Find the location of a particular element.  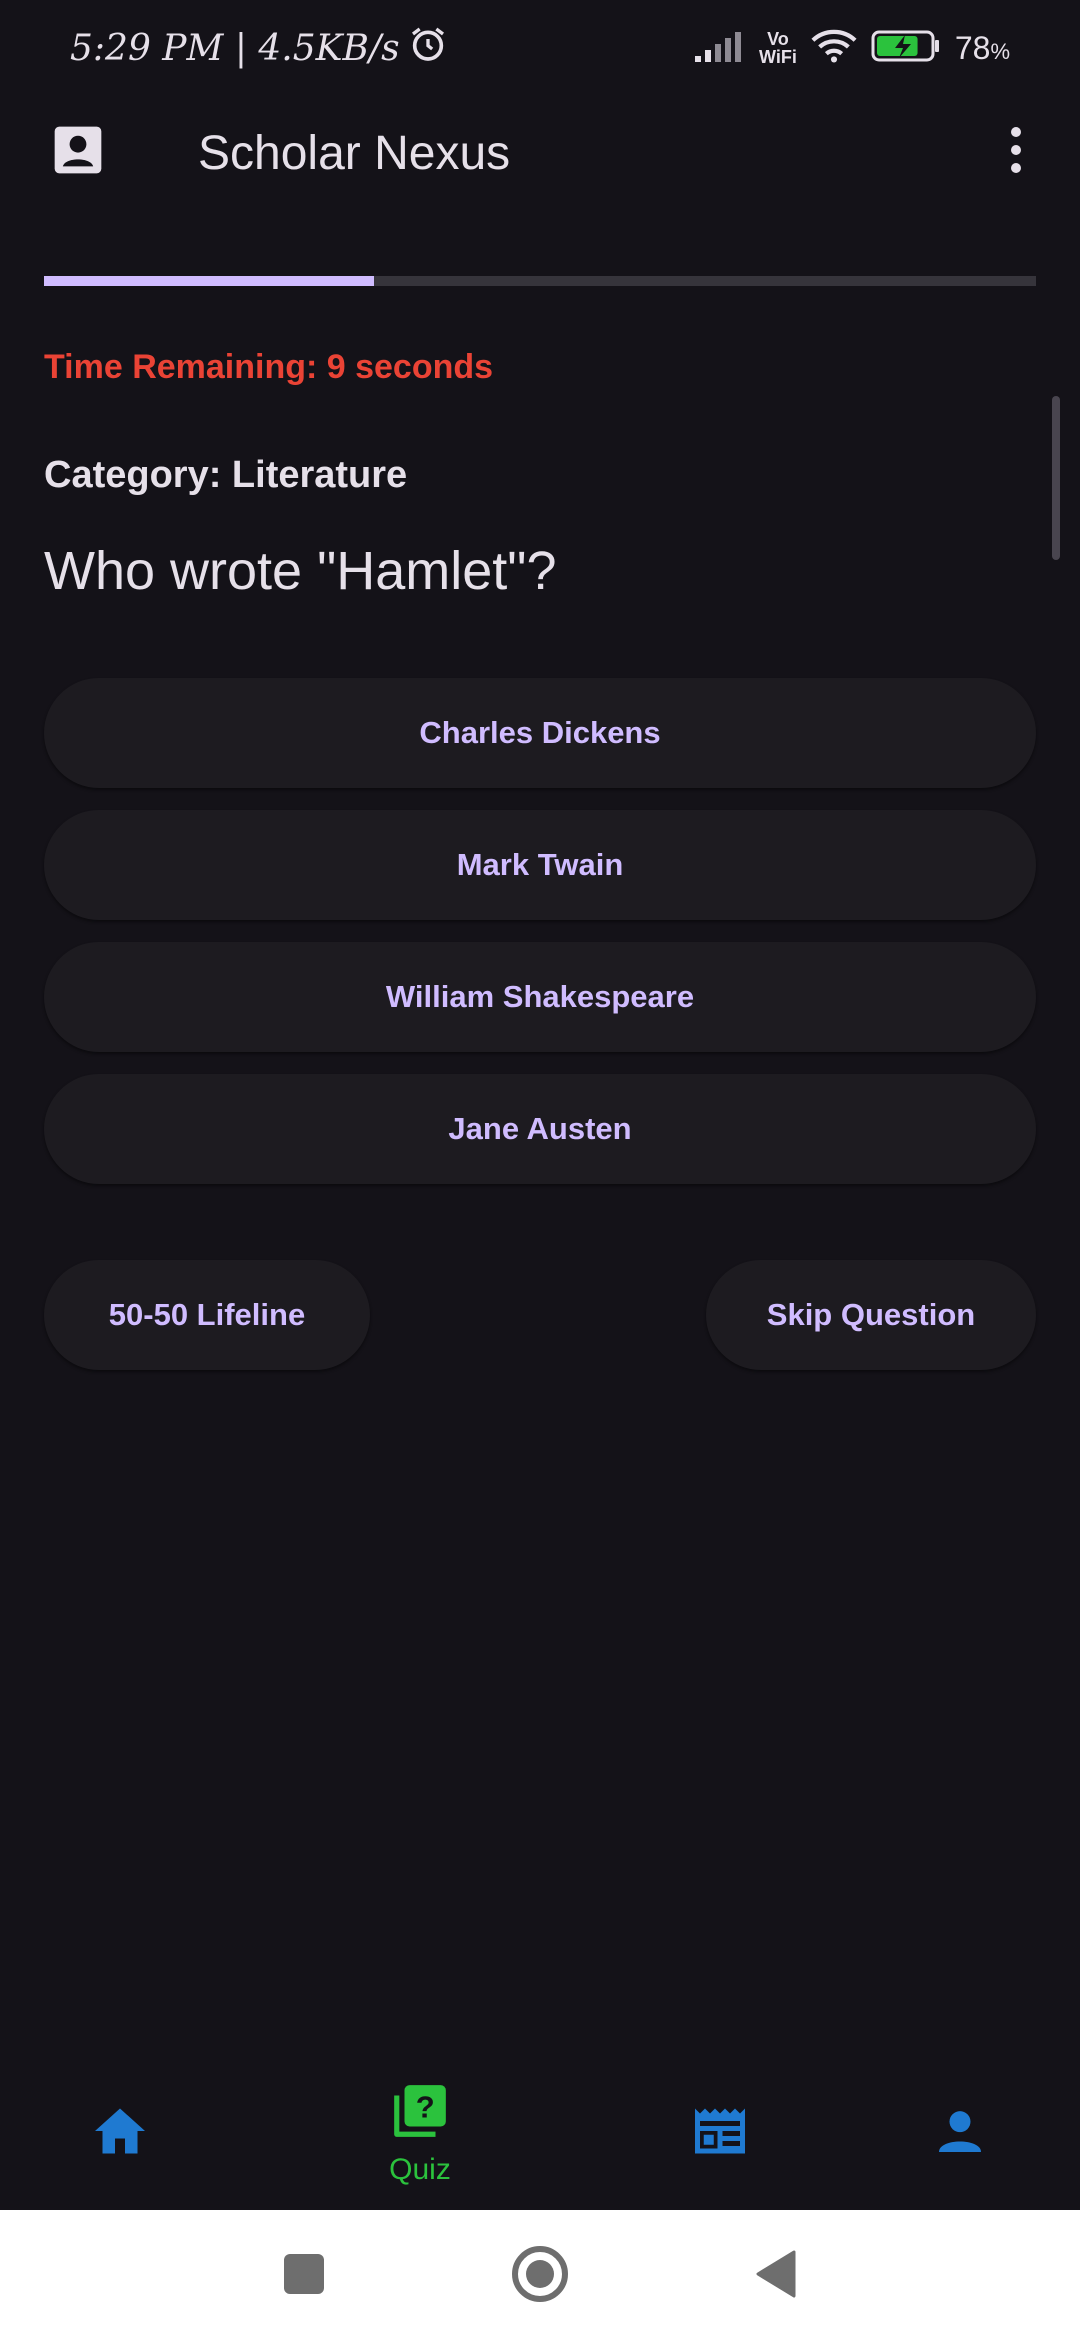

answer-option-2: Mark Twain is located at coordinates (540, 865).